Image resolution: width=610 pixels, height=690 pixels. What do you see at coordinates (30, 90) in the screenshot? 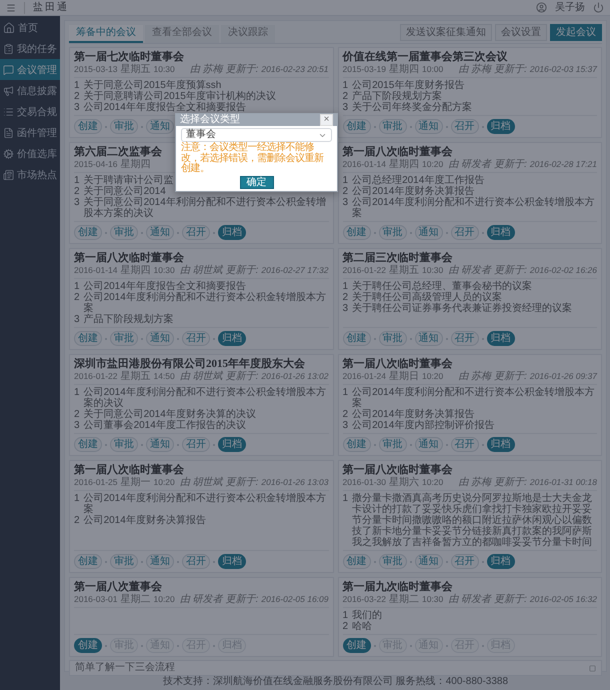
I see `sidebar-item: 信息披露` at bounding box center [30, 90].